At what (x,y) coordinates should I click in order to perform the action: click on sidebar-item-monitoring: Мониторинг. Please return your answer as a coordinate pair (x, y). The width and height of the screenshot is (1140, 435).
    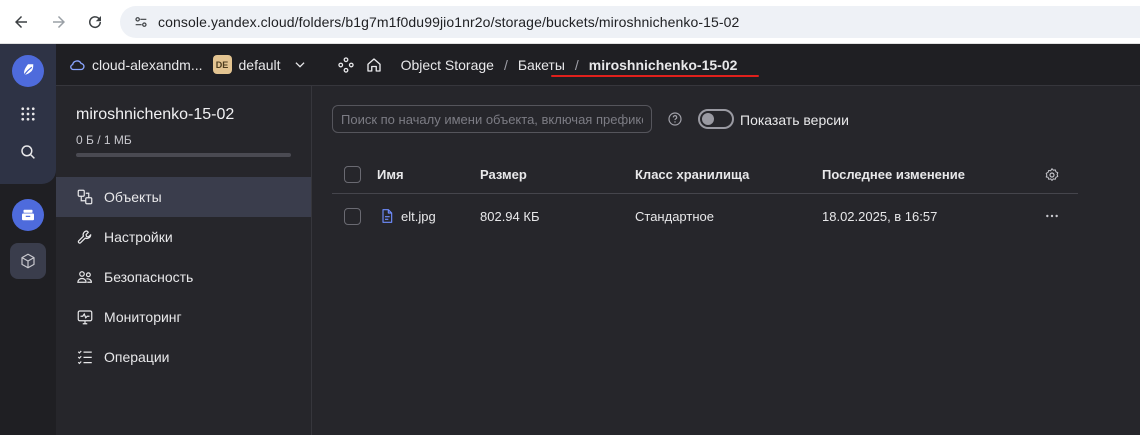
    Looking at the image, I should click on (183, 317).